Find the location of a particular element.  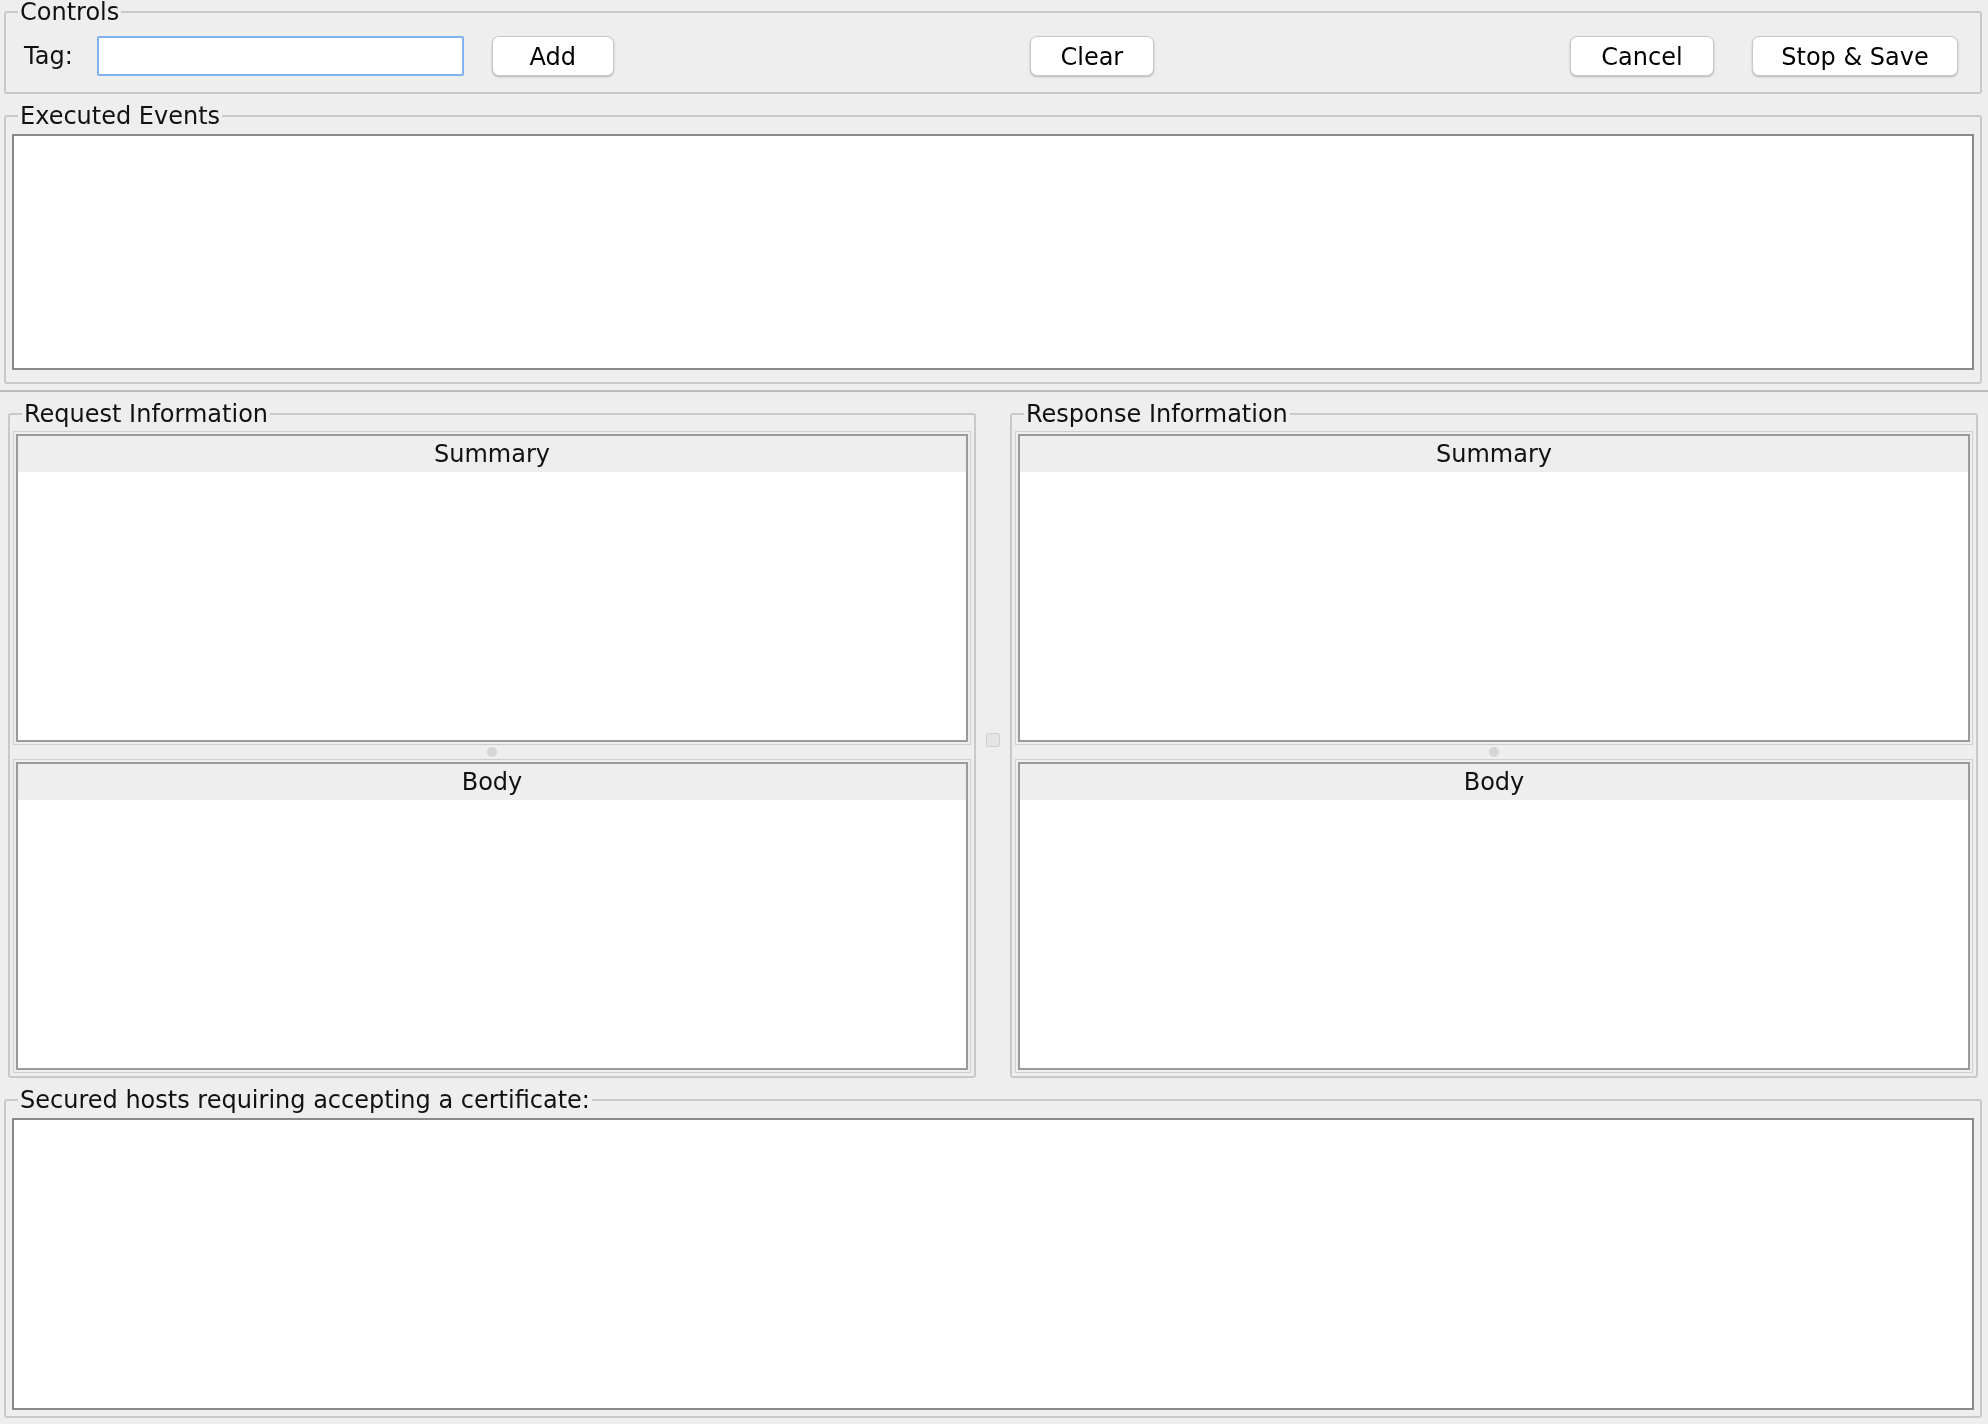

cancel-button: Cancel is located at coordinates (1642, 56).